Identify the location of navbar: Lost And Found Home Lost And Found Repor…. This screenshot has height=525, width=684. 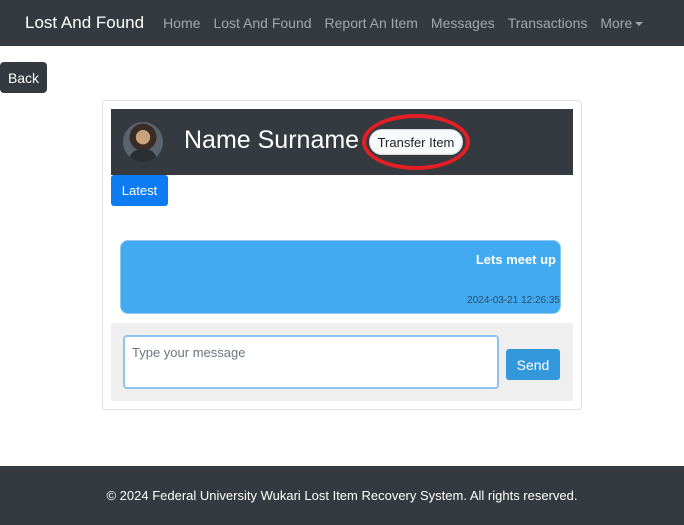
(342, 23).